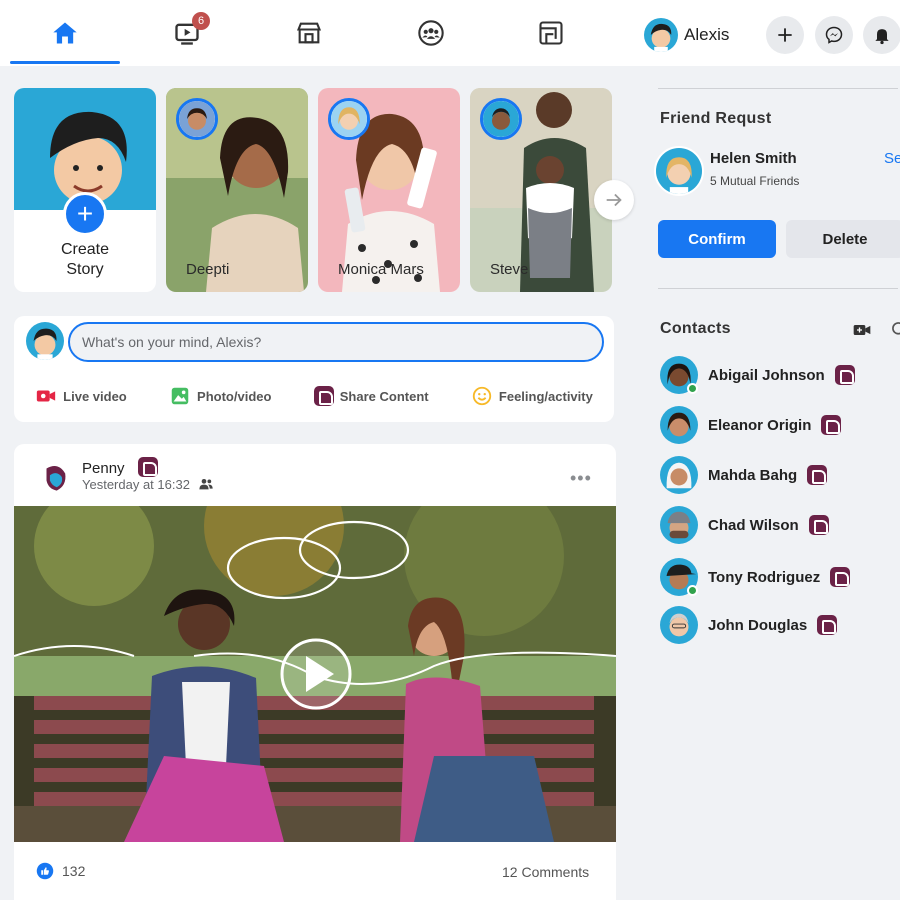 The image size is (900, 900). Describe the element at coordinates (545, 872) in the screenshot. I see `post-comments-count: 12 Comments` at that location.